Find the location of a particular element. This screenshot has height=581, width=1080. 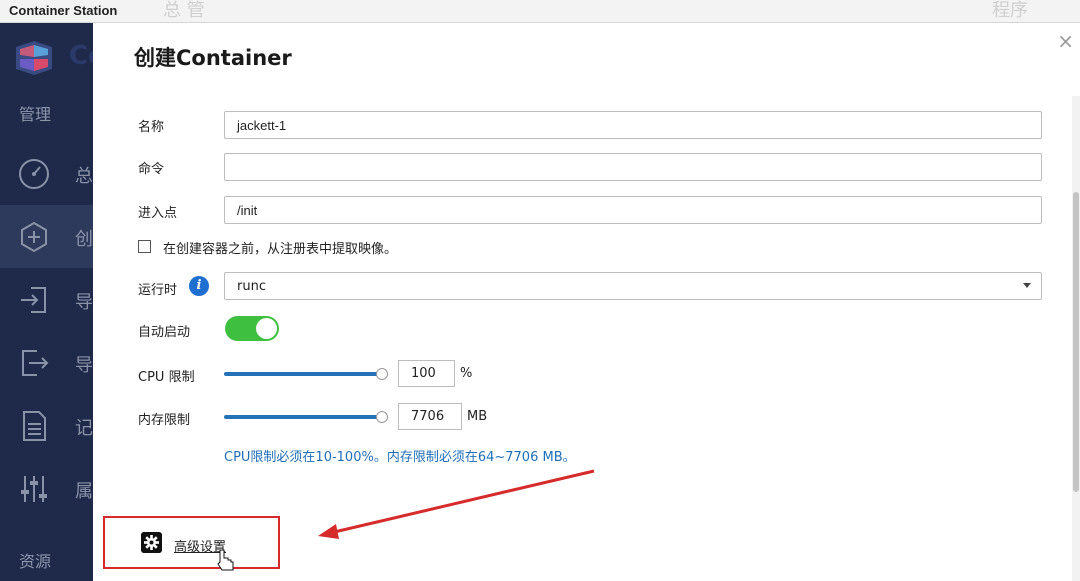

dashboard-icon is located at coordinates (34, 174).